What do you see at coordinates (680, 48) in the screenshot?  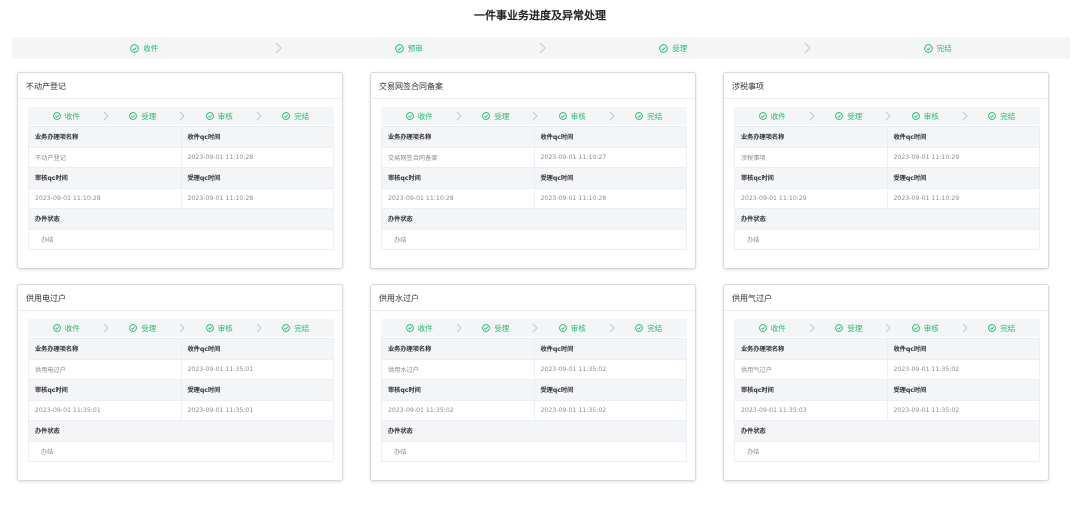 I see `top-step-label: 受理` at bounding box center [680, 48].